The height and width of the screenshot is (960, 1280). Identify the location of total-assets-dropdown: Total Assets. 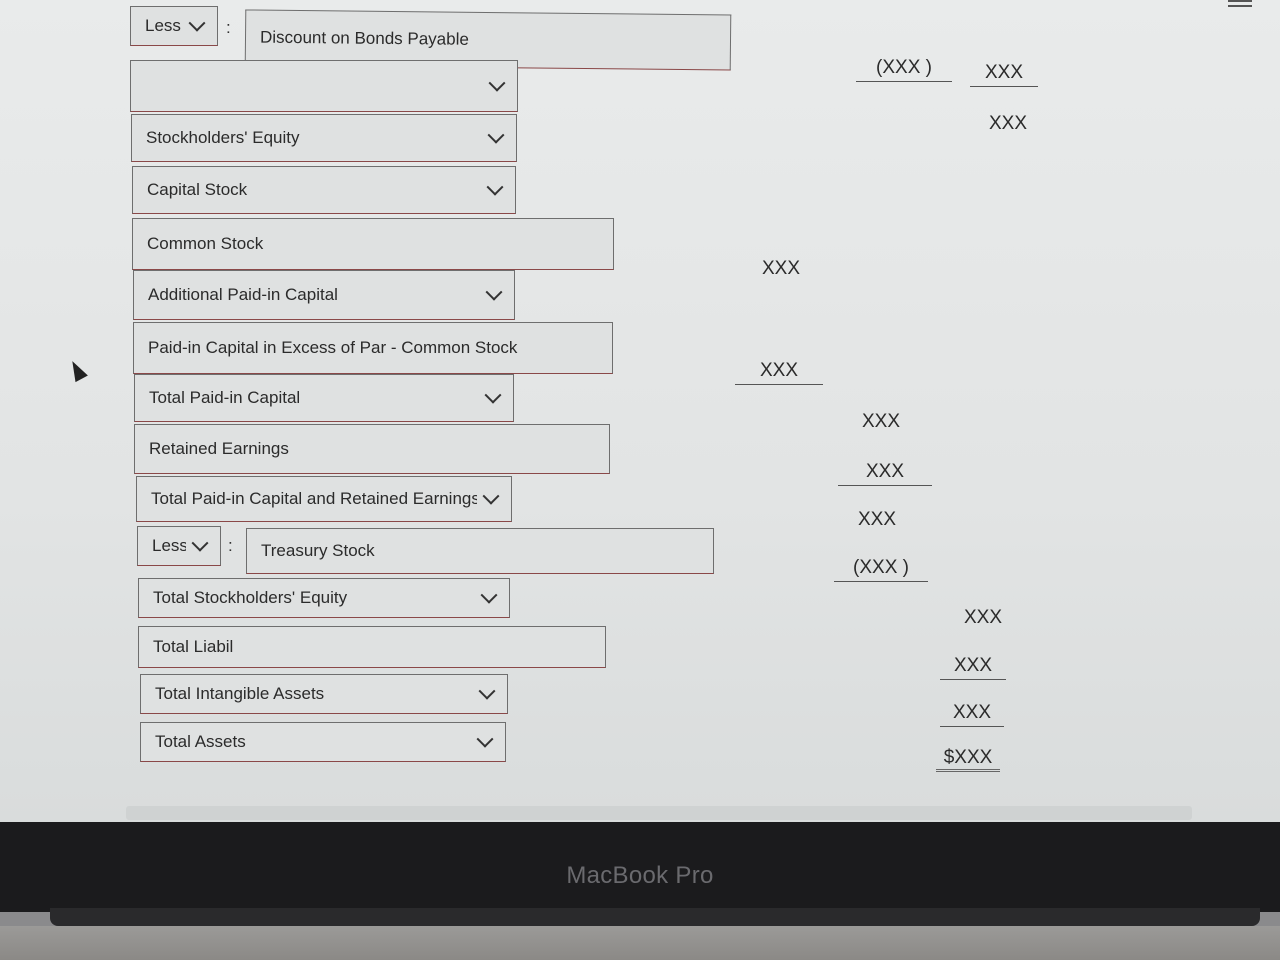
(323, 742).